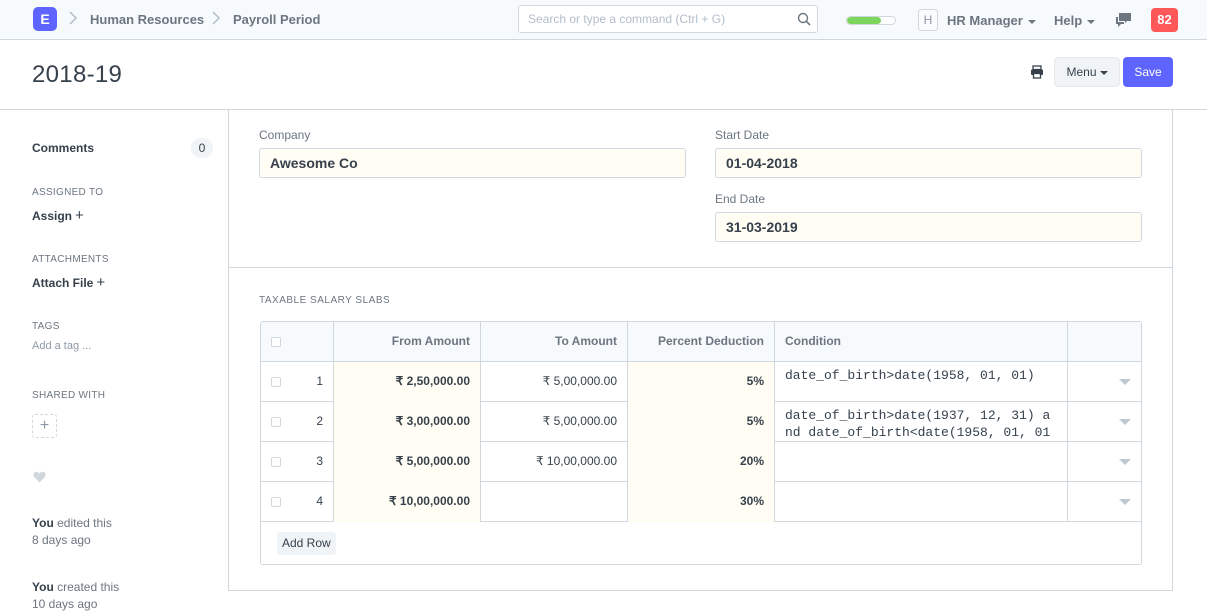 This screenshot has width=1207, height=615. Describe the element at coordinates (740, 199) in the screenshot. I see `end-date-label: End Date` at that location.